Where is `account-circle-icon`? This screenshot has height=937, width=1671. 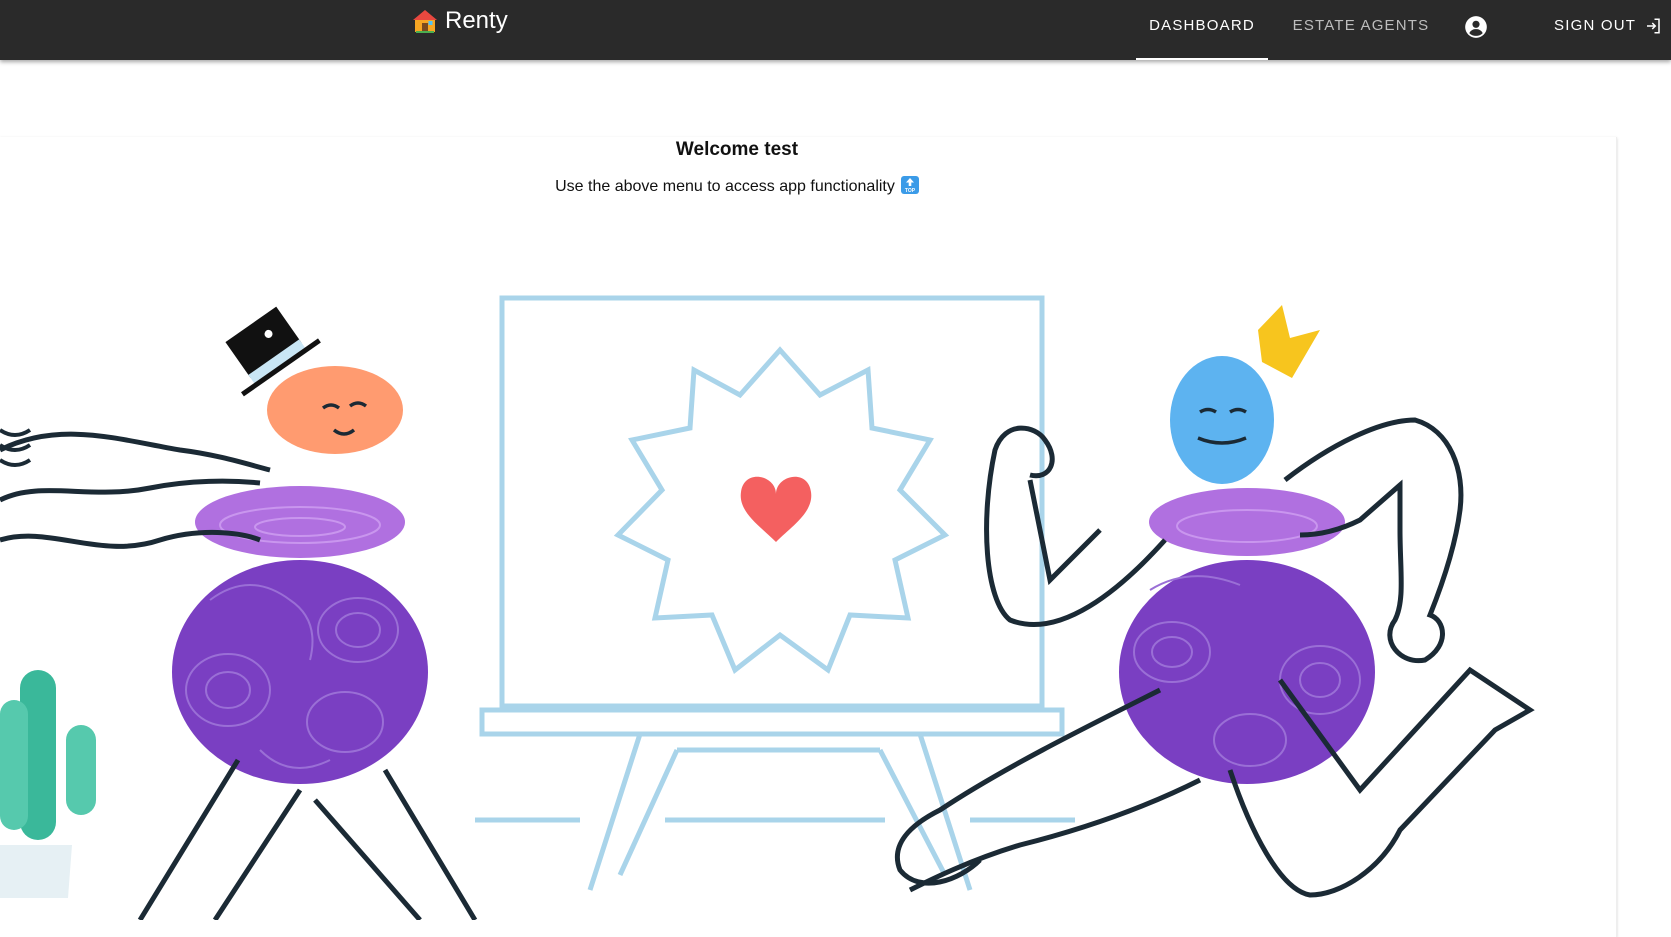
account-circle-icon is located at coordinates (1476, 27).